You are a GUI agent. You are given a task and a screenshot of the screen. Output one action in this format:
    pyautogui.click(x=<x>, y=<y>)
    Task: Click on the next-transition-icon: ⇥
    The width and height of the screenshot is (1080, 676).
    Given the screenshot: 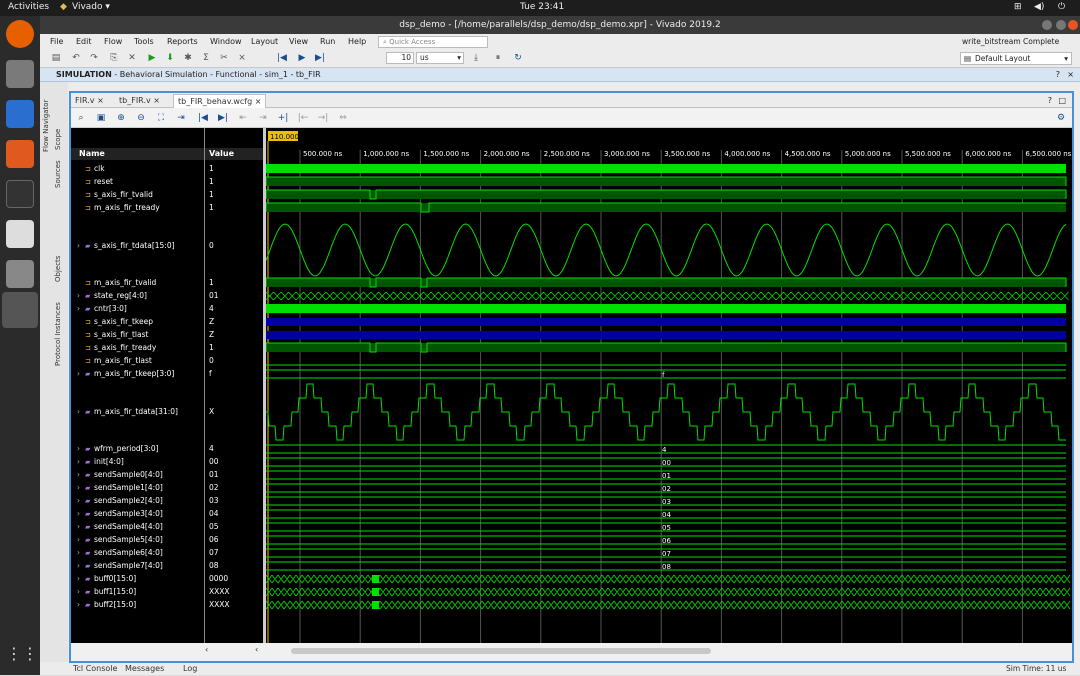 What is the action you would take?
    pyautogui.click(x=263, y=118)
    